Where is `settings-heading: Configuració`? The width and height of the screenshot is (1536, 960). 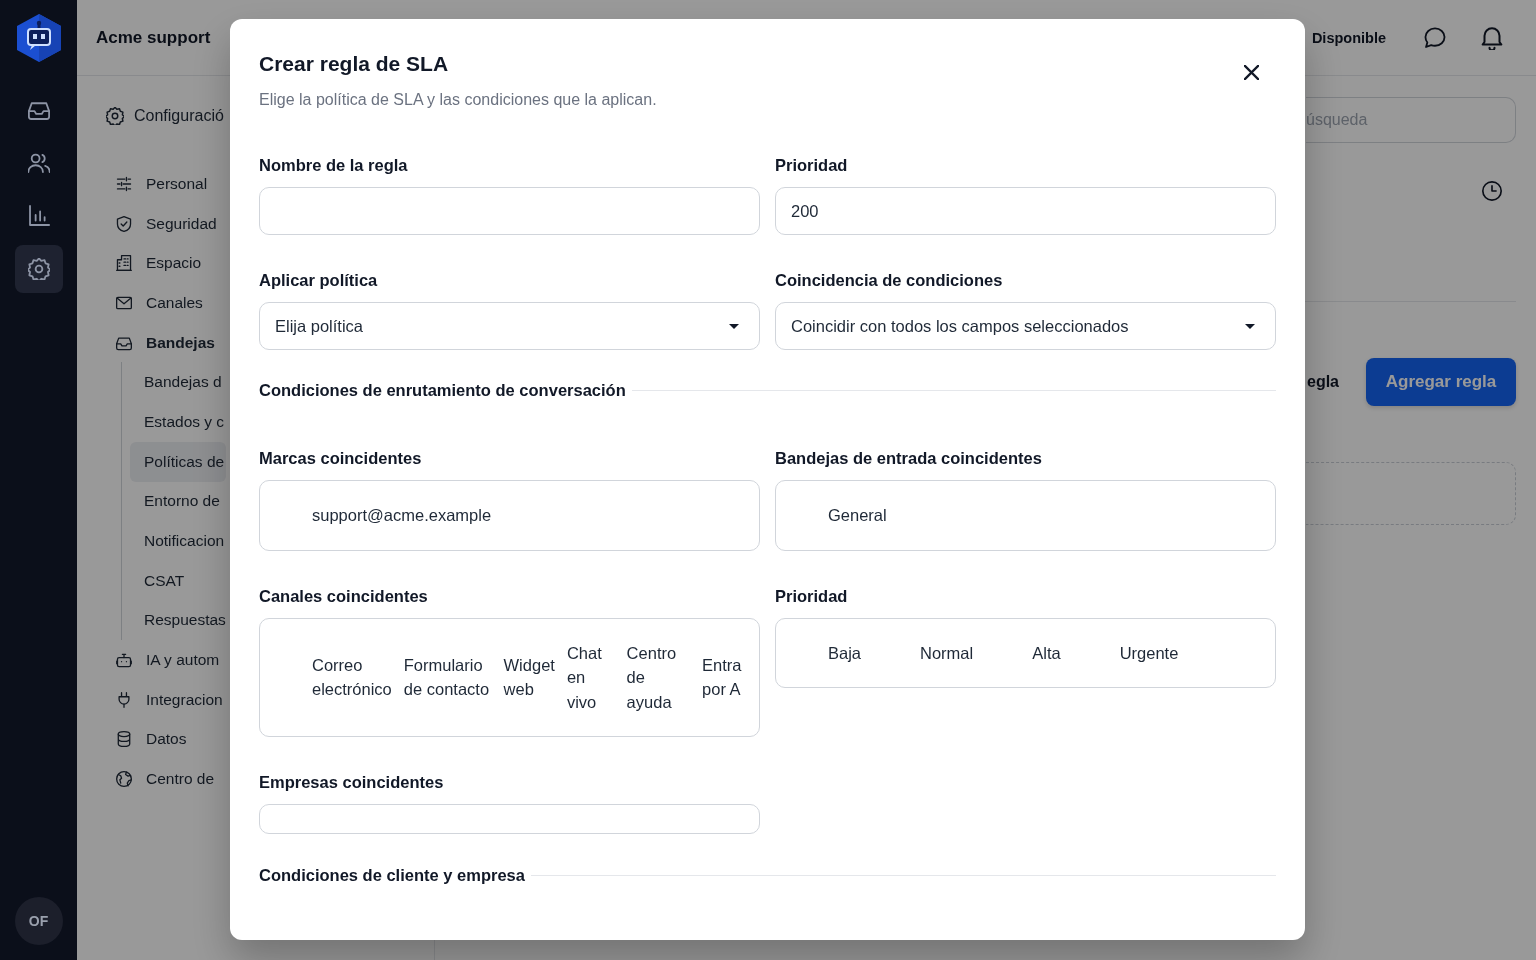
settings-heading: Configuració is located at coordinates (179, 116).